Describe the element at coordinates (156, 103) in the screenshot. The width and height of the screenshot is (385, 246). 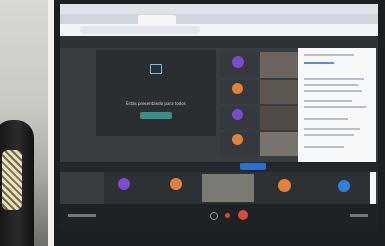
I see `presenting-text: Estás presentando para todos` at that location.